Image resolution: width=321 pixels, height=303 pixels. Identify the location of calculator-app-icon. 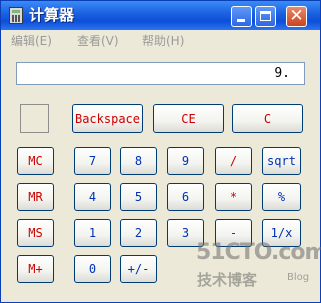
(16, 15).